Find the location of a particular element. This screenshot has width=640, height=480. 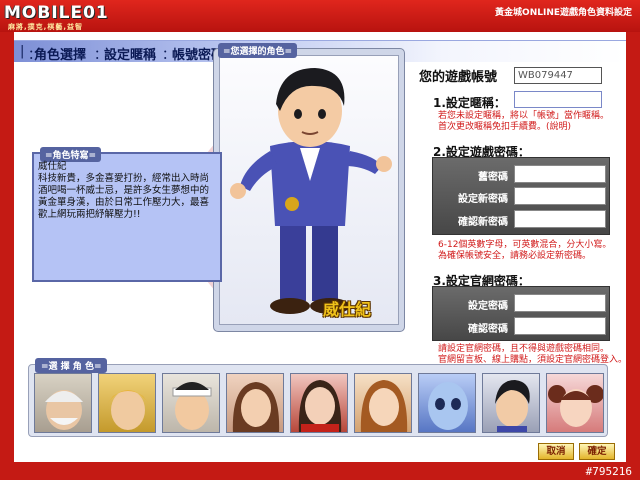

headband-character-thumb is located at coordinates (191, 403).